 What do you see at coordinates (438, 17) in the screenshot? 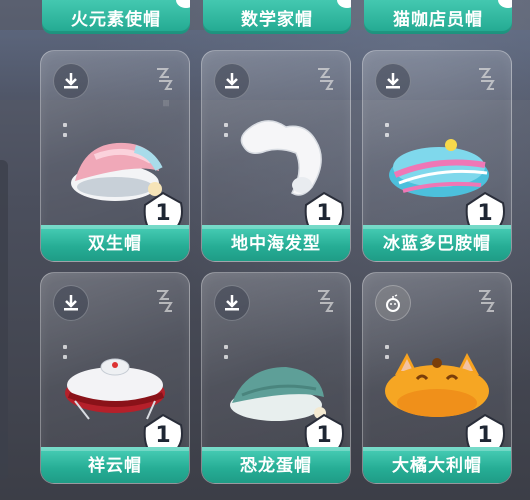
I see `top-label-3: 猫咖店员帽` at bounding box center [438, 17].